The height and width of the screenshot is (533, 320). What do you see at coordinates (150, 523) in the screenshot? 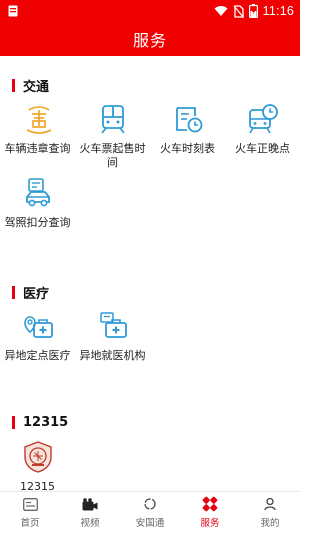
I see `tab-label: 安国通` at bounding box center [150, 523].